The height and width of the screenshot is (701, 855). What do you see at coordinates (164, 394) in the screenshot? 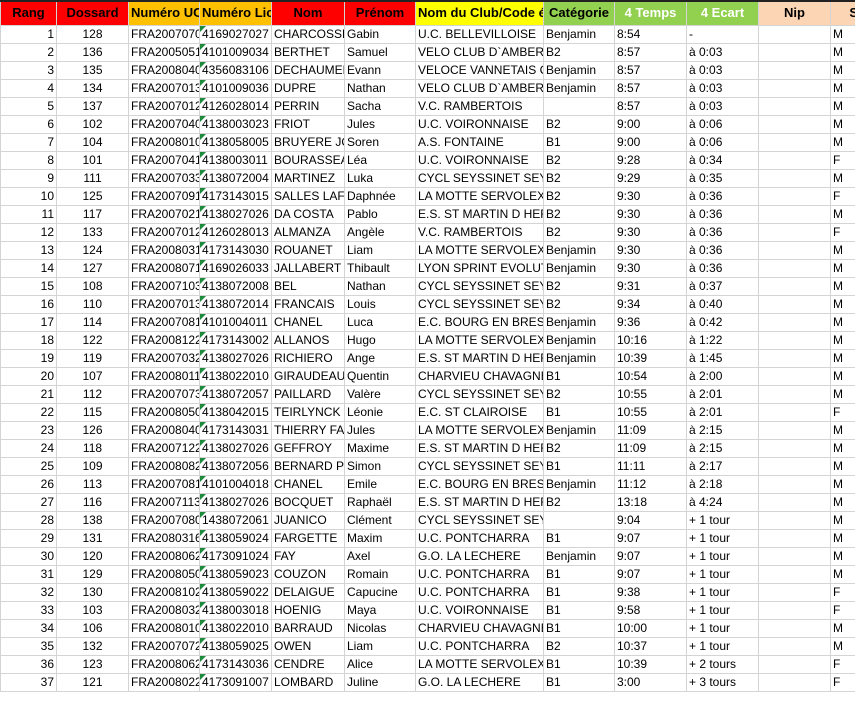
I see `cell-numero-uci: FRA2007073` at bounding box center [164, 394].